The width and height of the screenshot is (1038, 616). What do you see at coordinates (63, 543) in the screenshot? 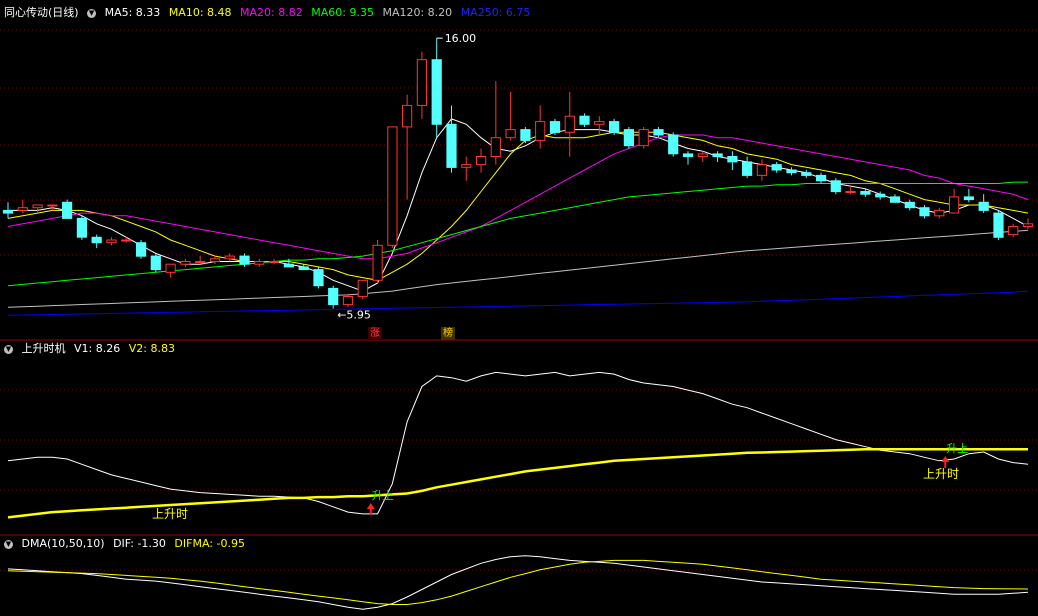
I see `sub2-title: DMA(10,50,10)` at bounding box center [63, 543].